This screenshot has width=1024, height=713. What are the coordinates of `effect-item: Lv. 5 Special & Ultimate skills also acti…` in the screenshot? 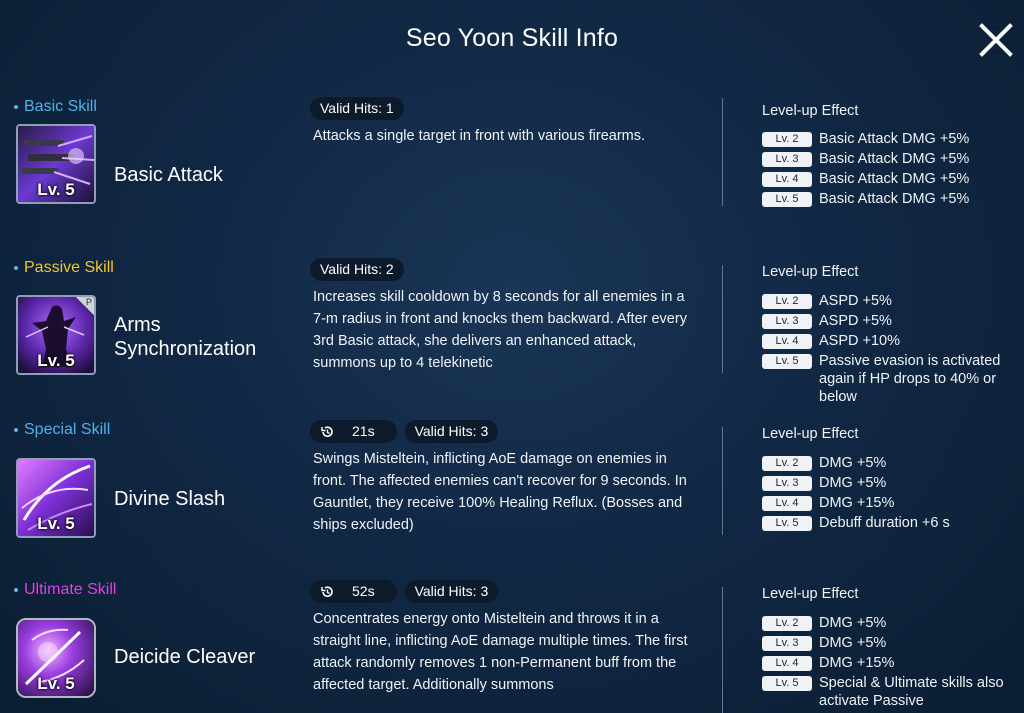 It's located at (889, 692).